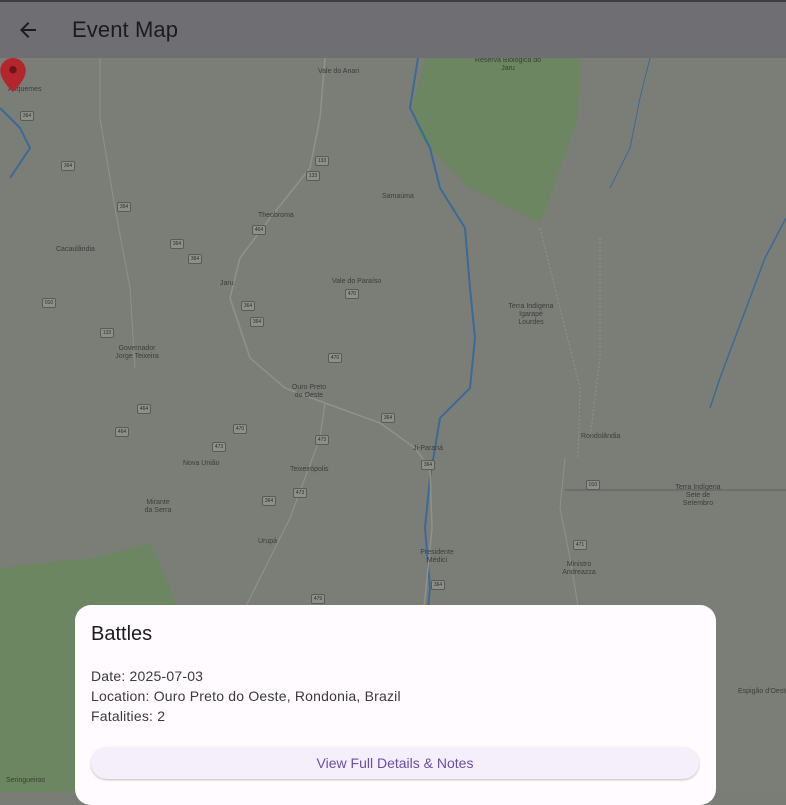  Describe the element at coordinates (309, 469) in the screenshot. I see `map-label: Teixeirópolis` at that location.